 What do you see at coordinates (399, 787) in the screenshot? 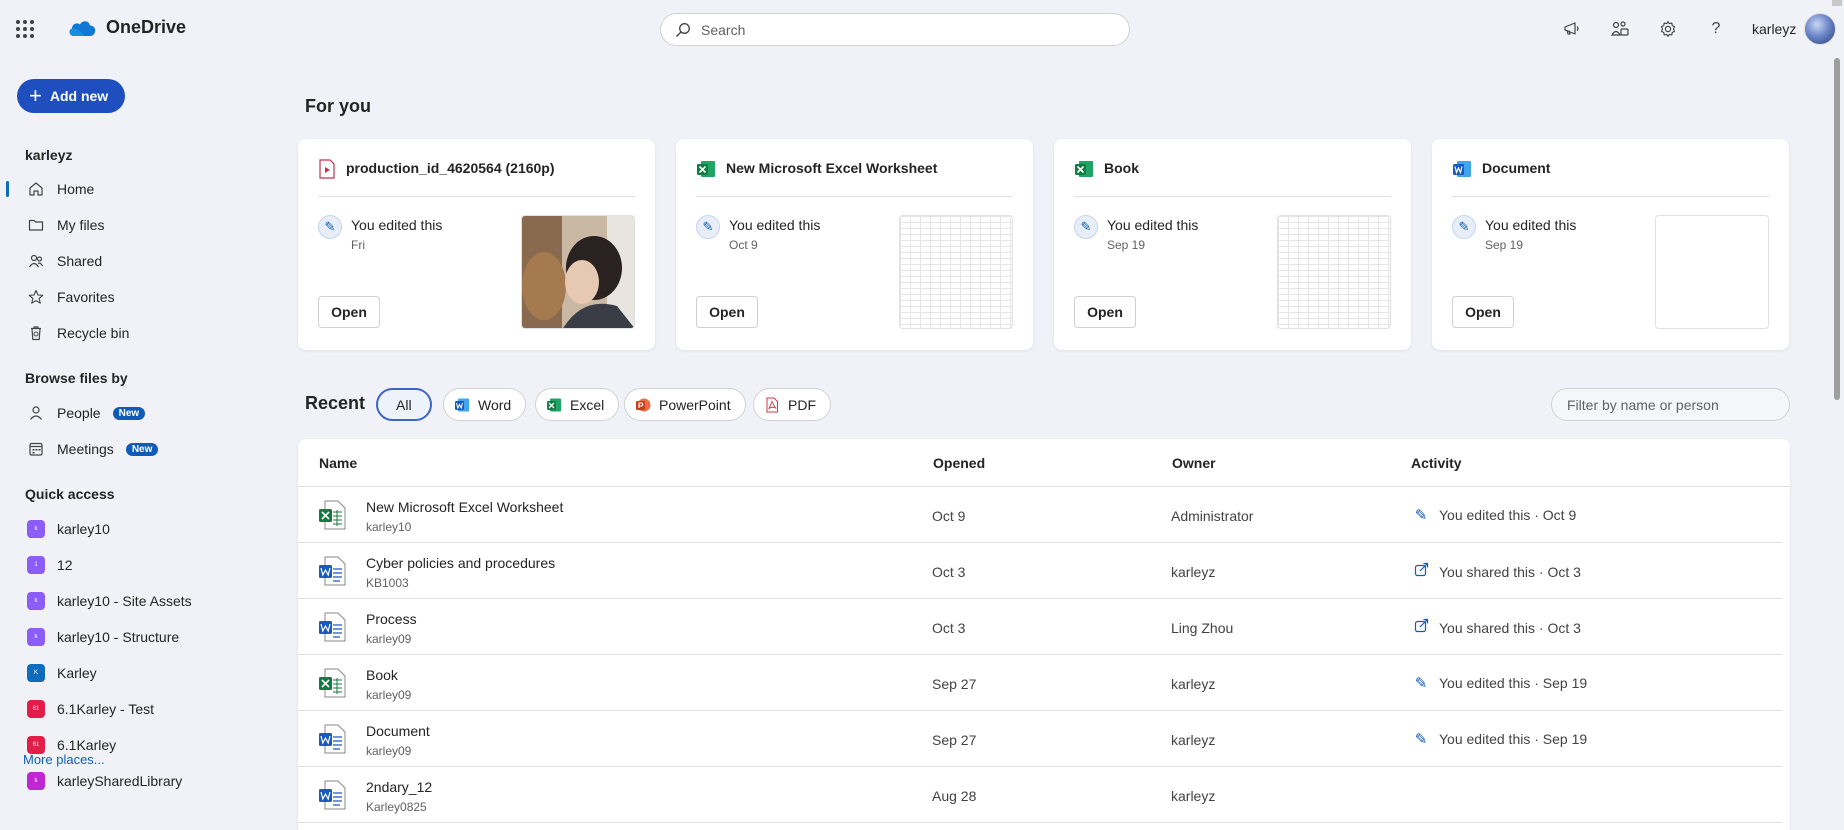
I see `file-name: 2ndary_12` at bounding box center [399, 787].